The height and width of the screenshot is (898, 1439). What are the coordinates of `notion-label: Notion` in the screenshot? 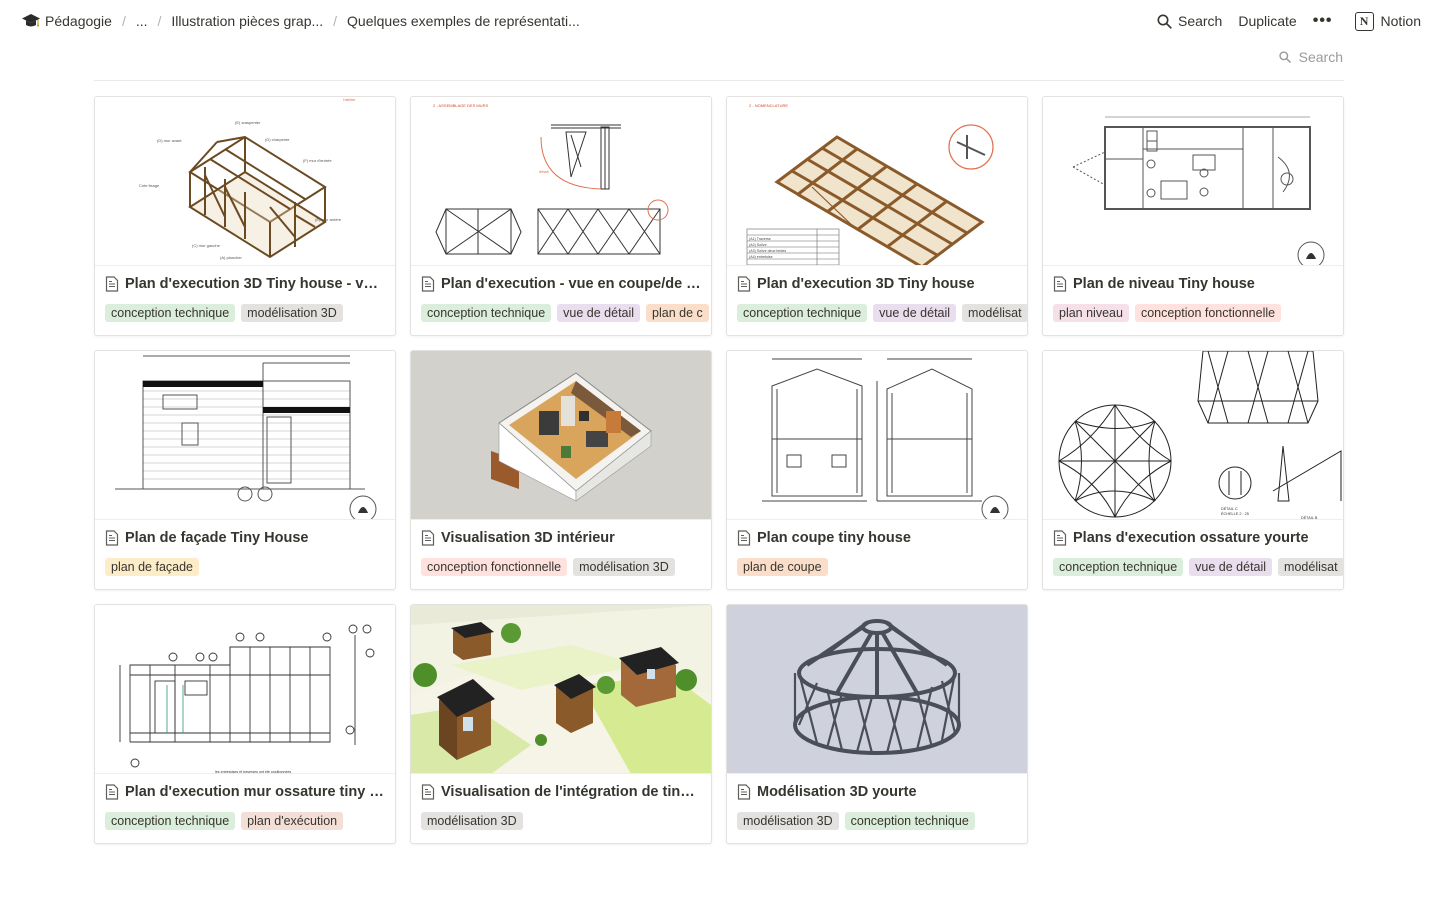 It's located at (1400, 21).